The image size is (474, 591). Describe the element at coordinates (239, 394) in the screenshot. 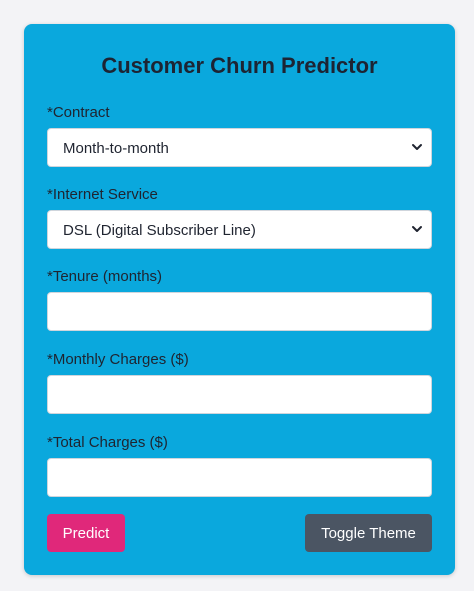

I see `monthly-charges-input` at that location.